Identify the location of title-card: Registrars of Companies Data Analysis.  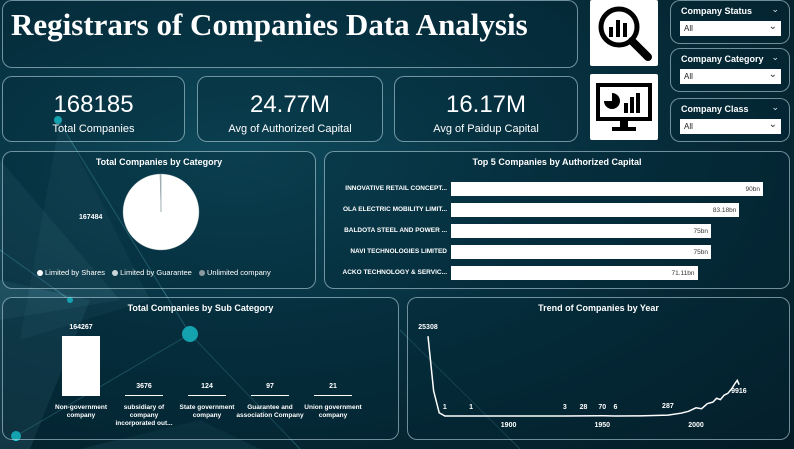
(290, 34).